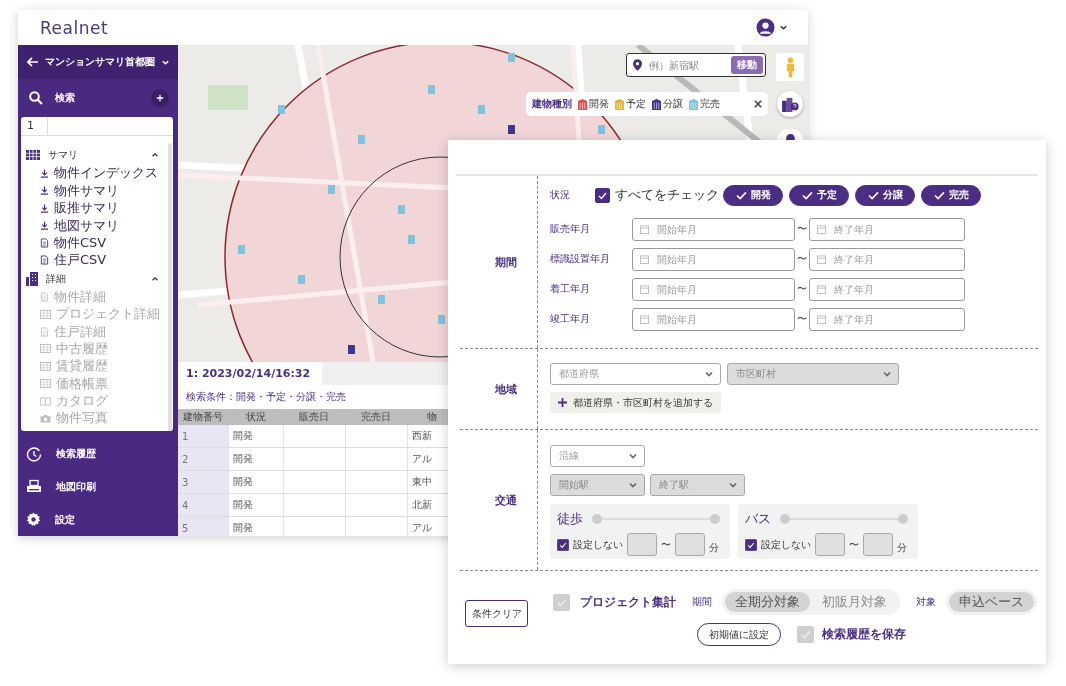 The height and width of the screenshot is (686, 1066). What do you see at coordinates (106, 173) in the screenshot?
I see `menu-item: 物件インデックス` at bounding box center [106, 173].